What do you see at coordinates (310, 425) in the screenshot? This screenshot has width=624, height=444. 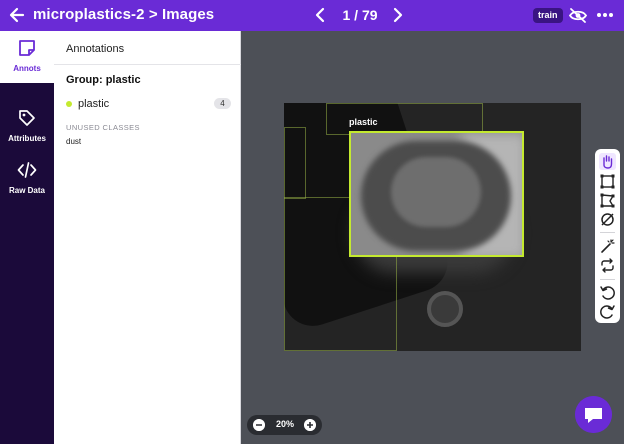 I see `zoom-in-icon` at bounding box center [310, 425].